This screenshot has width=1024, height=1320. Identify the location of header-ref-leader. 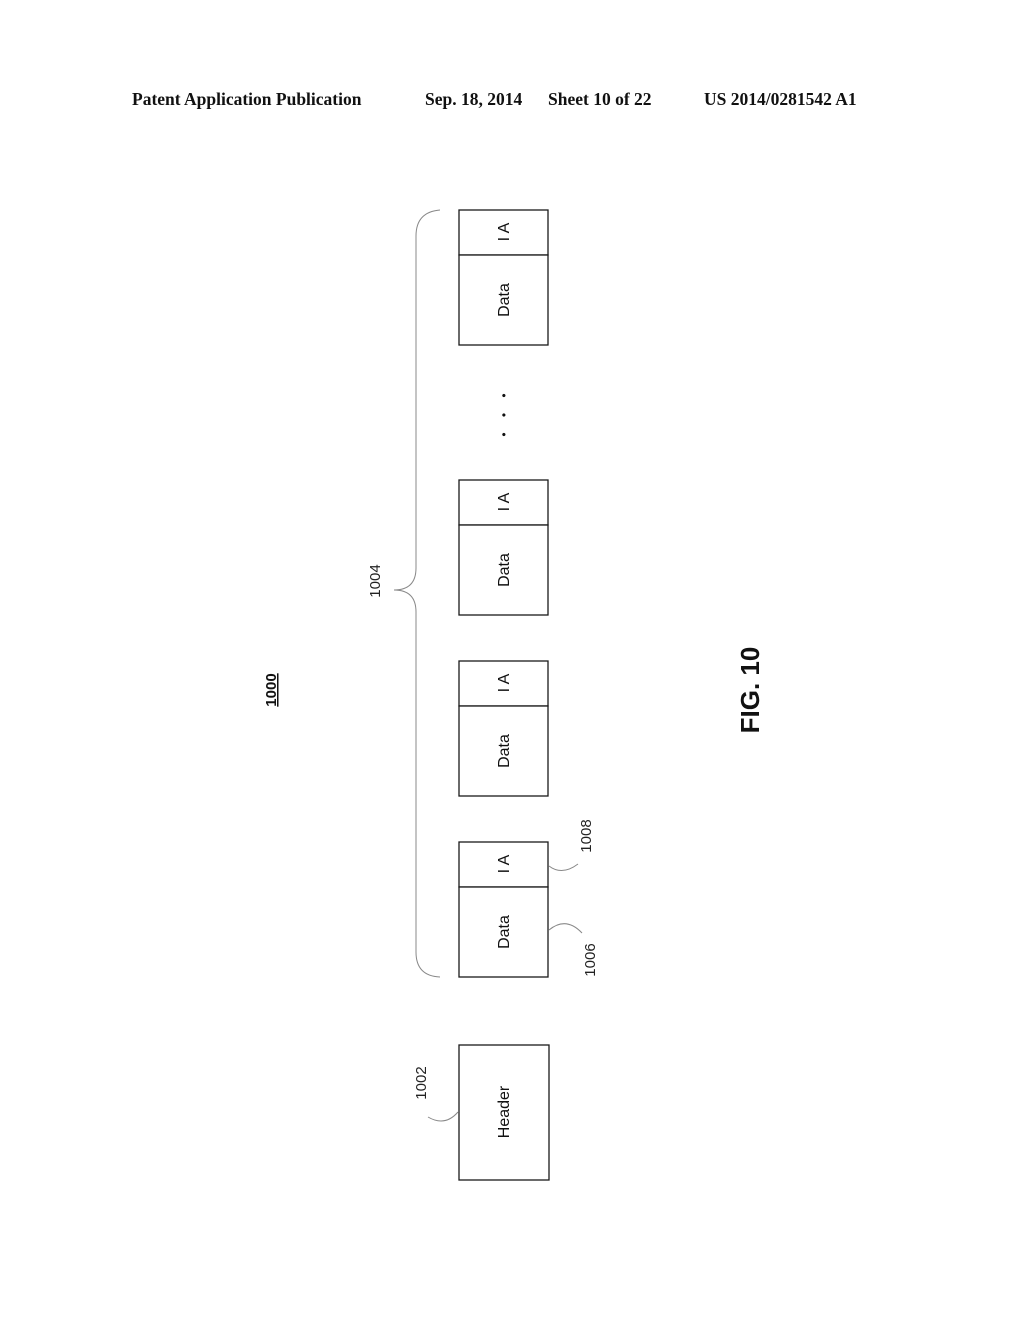
(443, 1116).